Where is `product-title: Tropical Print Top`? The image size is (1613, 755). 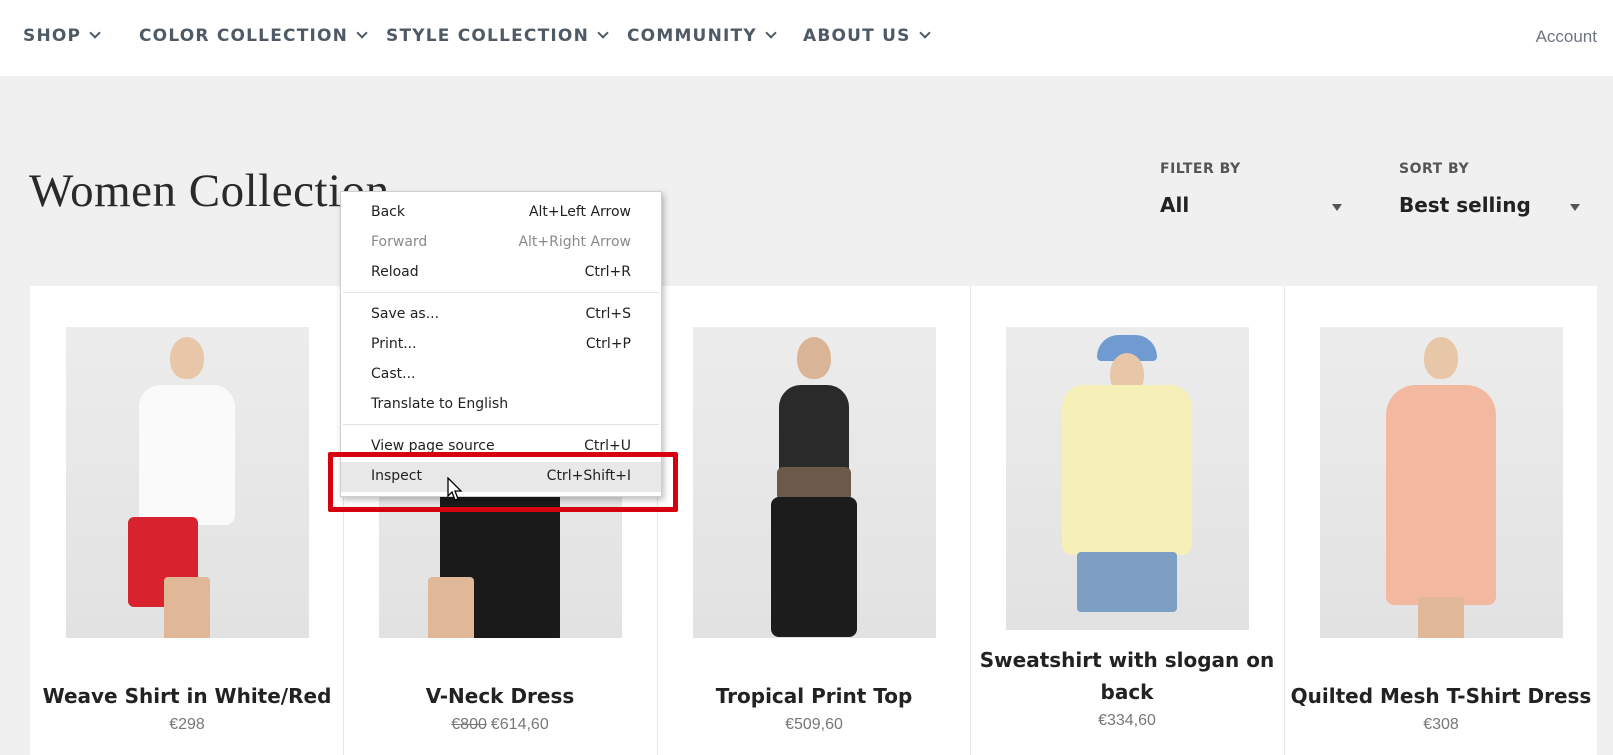
product-title: Tropical Print Top is located at coordinates (814, 696).